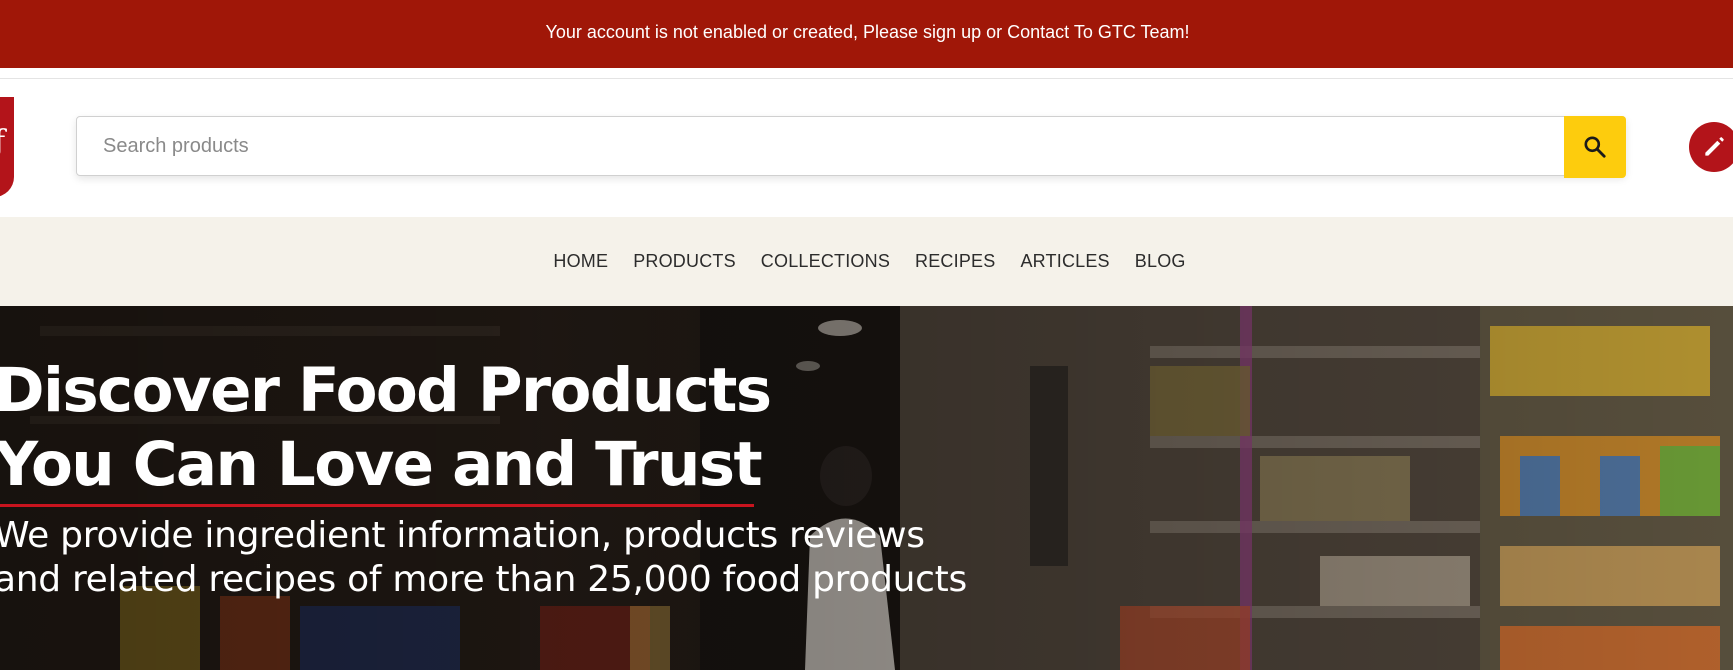  What do you see at coordinates (381, 464) in the screenshot?
I see `hero-title-line-2: You Can Love and Trust` at bounding box center [381, 464].